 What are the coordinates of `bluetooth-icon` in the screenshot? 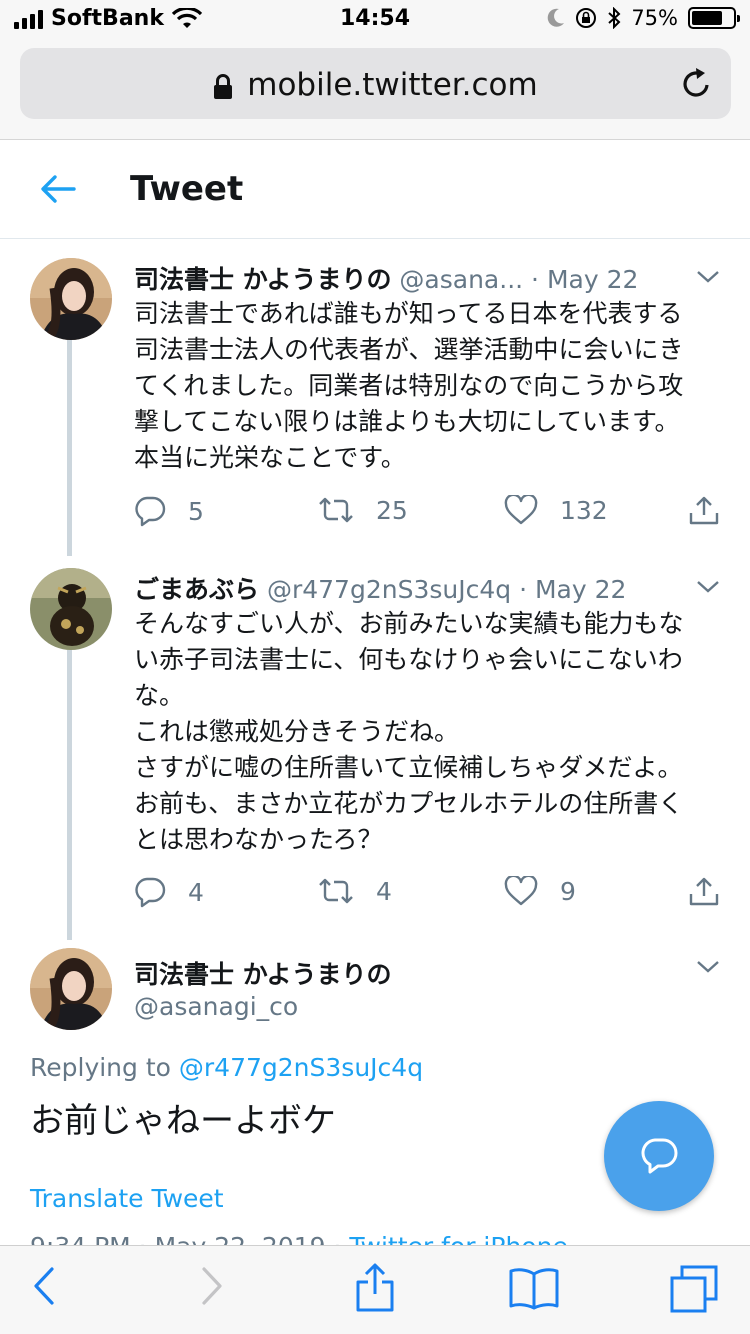 It's located at (614, 18).